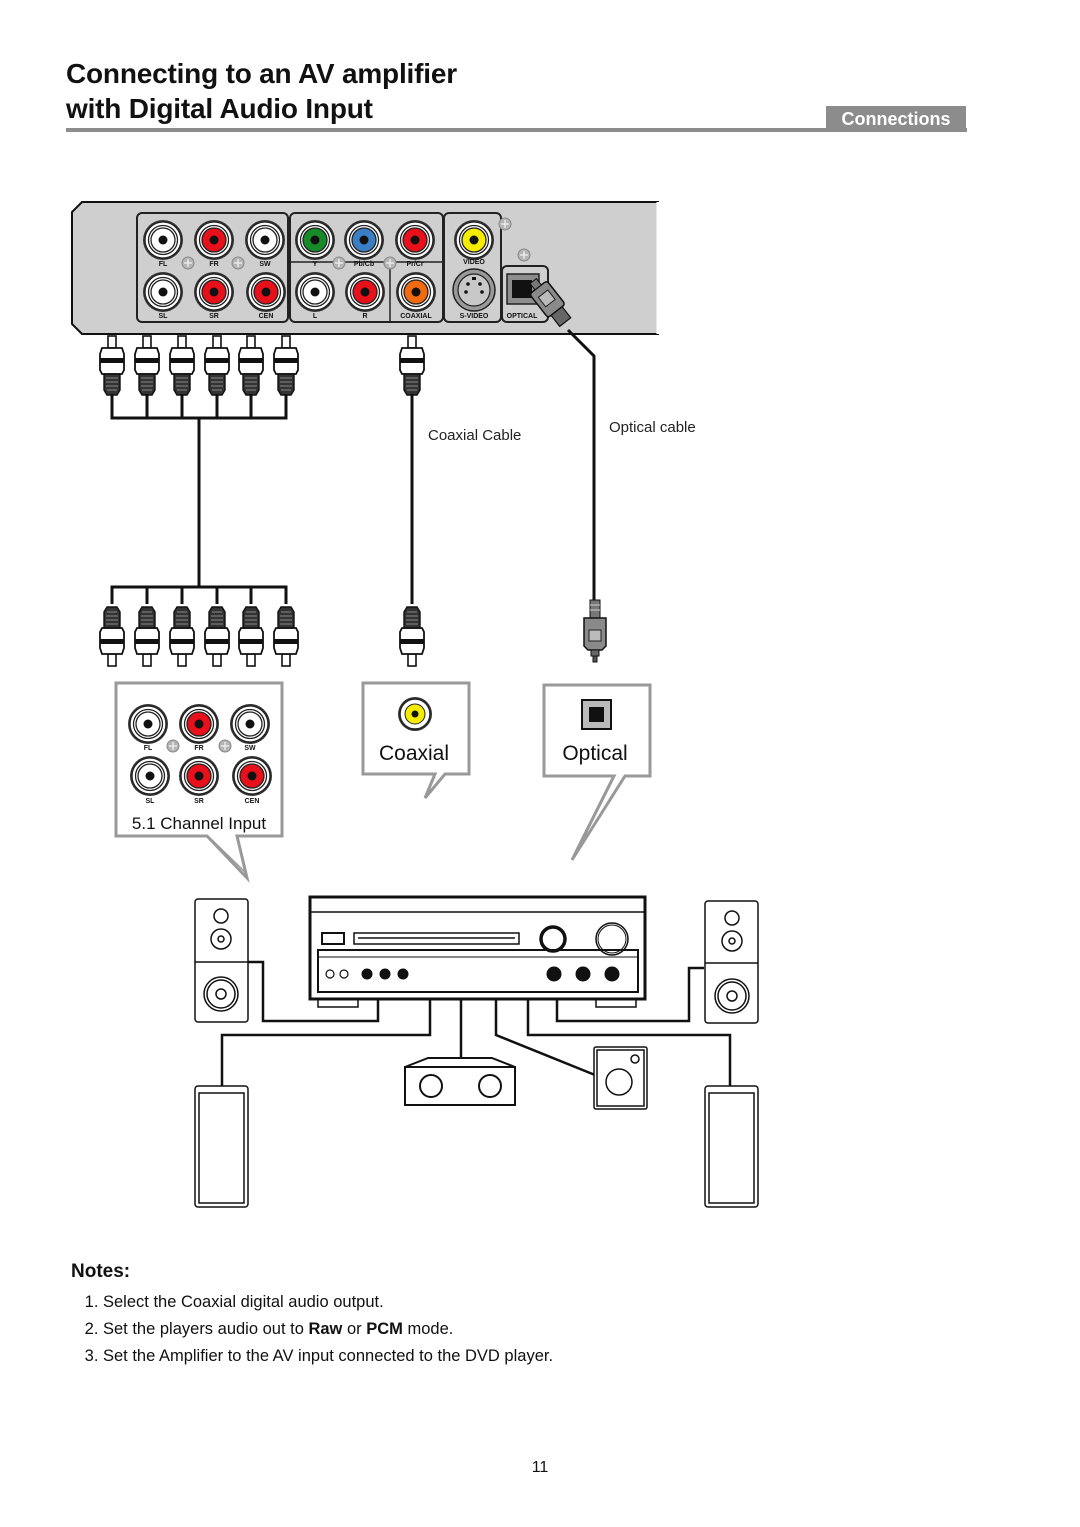 The image size is (1080, 1527). Describe the element at coordinates (101, 1271) in the screenshot. I see `notes-title: Notes:` at that location.